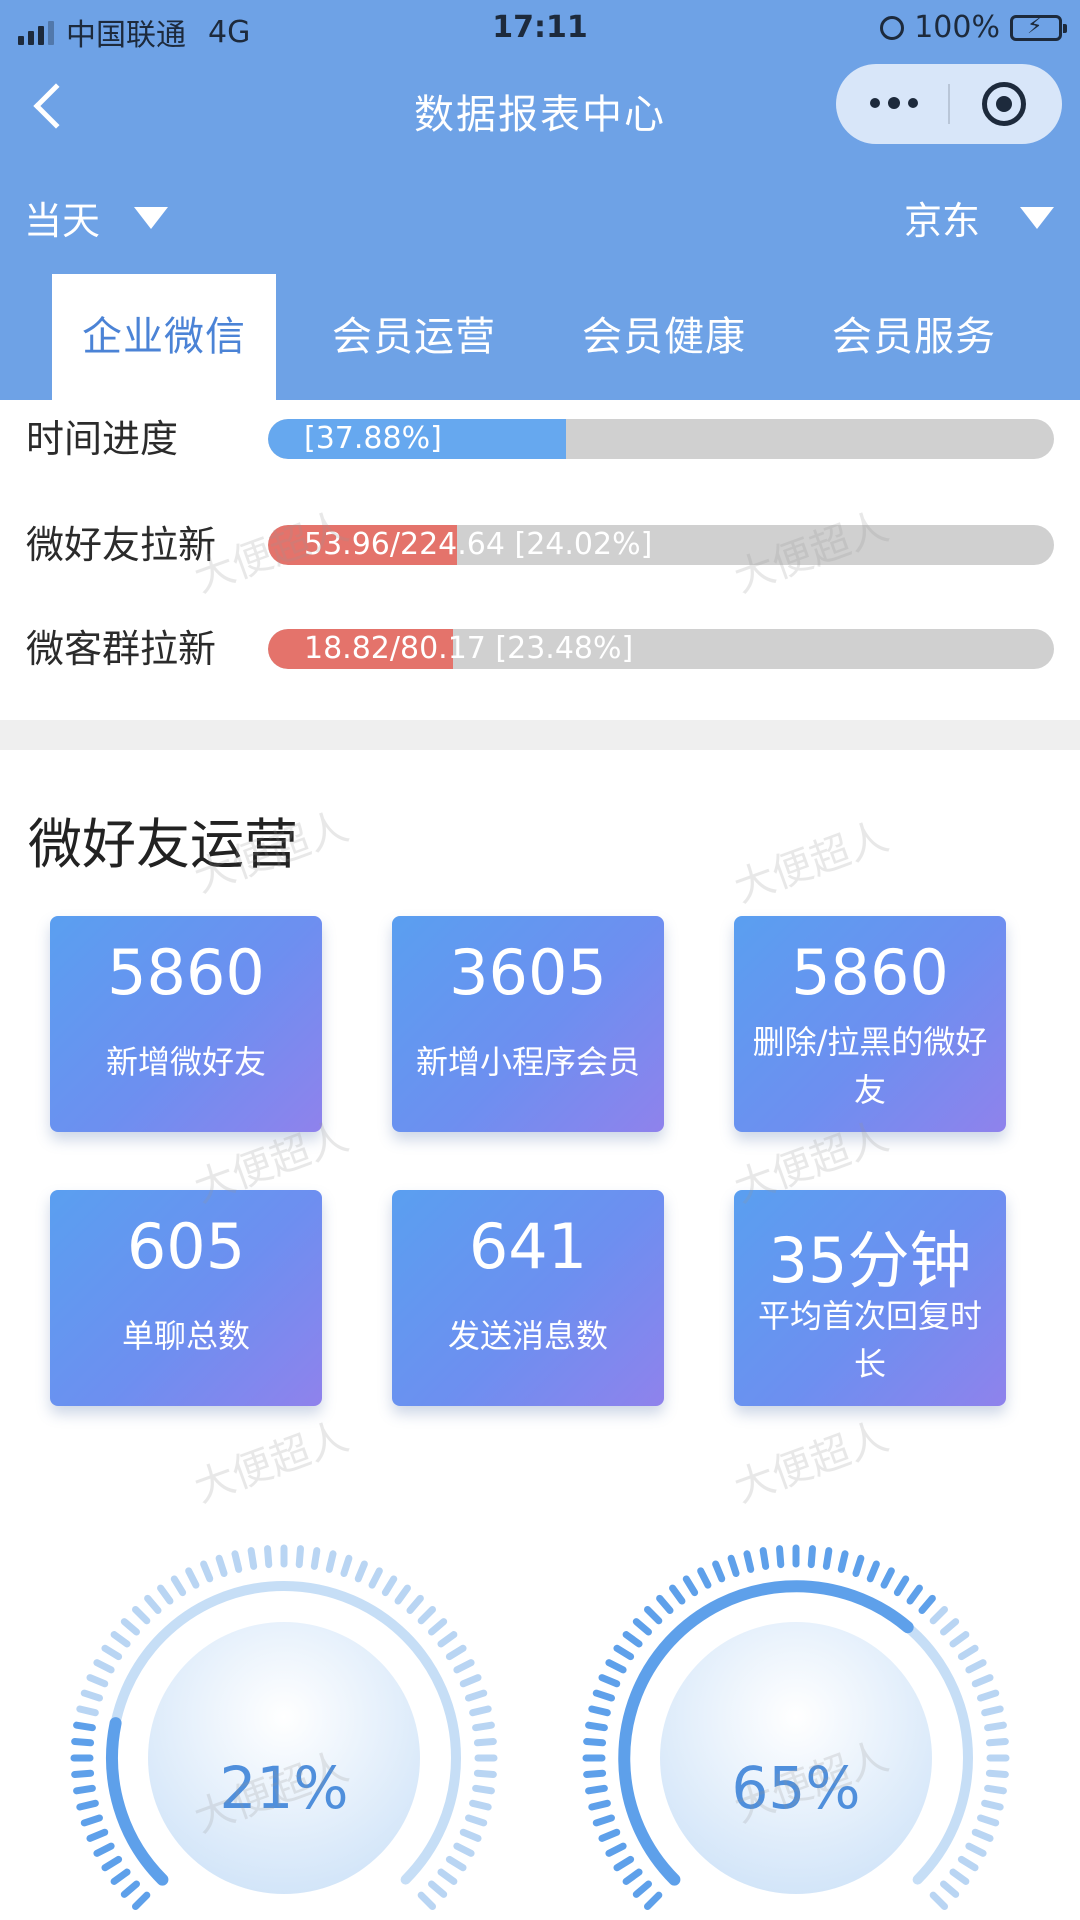  I want to click on progress-track: 18.82/80.17 [23.48%], so click(661, 649).